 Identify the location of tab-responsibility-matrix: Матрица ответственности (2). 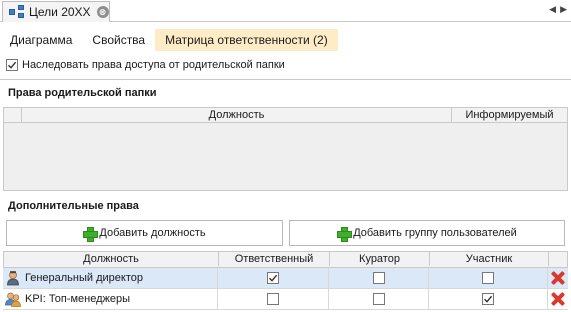
(246, 40).